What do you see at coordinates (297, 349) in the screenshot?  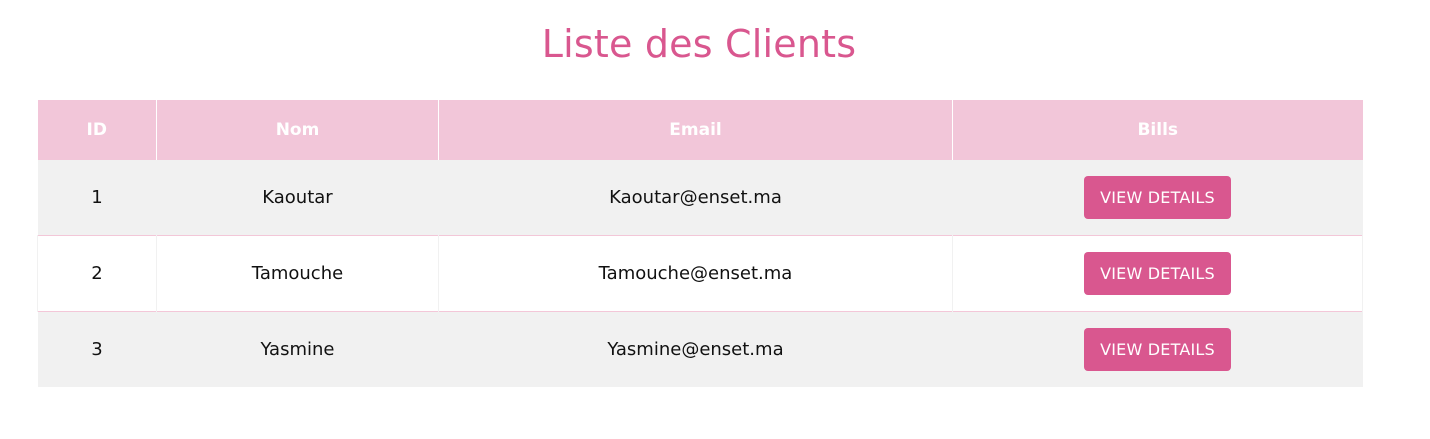 I see `cell-nom: Yasmine` at bounding box center [297, 349].